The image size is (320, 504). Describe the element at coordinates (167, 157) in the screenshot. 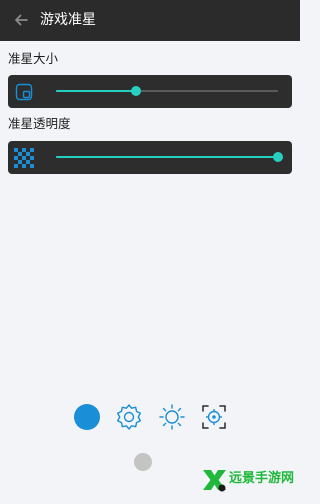

I see `opacity-slider-fill` at that location.